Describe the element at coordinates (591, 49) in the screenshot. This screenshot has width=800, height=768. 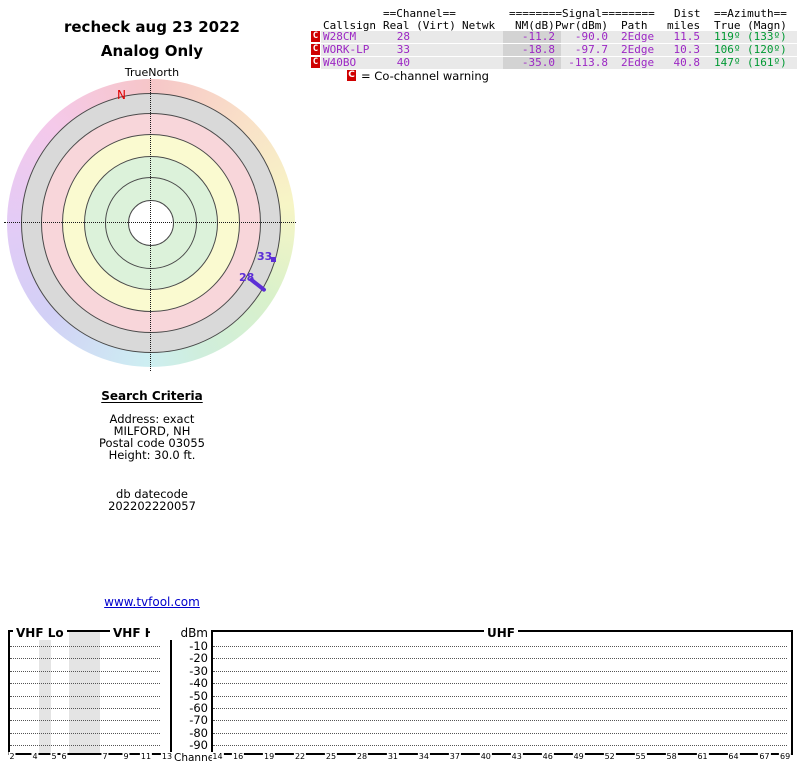
I see `cell-pwr: -97.7` at that location.